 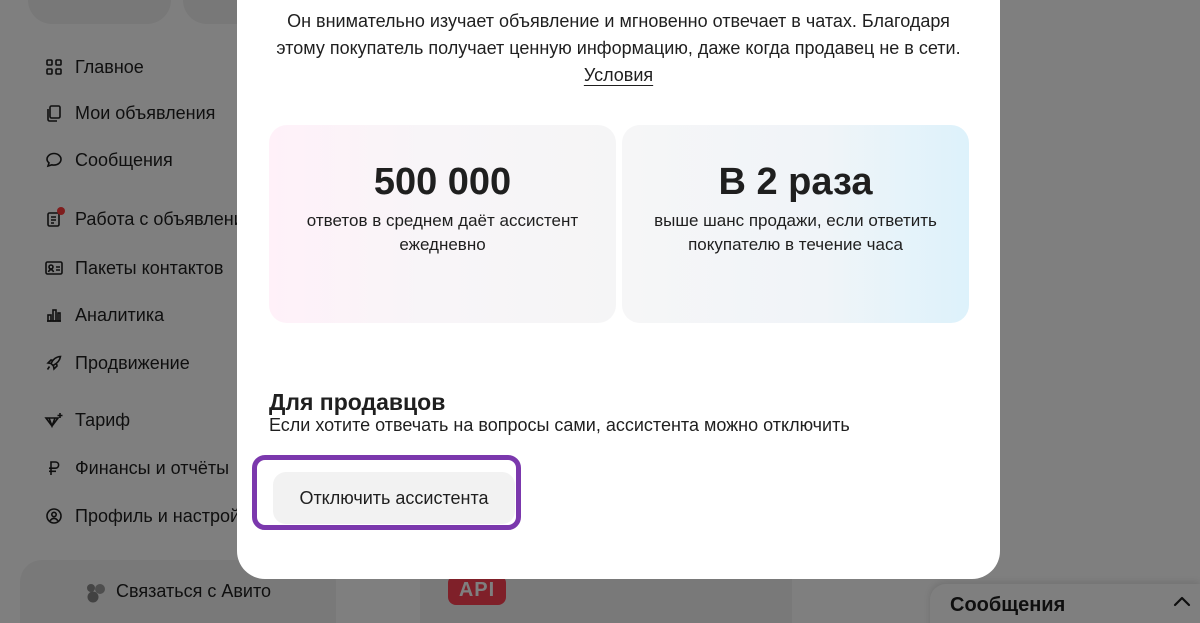 I want to click on sidebar-item-label: Мои объявления, so click(x=145, y=112).